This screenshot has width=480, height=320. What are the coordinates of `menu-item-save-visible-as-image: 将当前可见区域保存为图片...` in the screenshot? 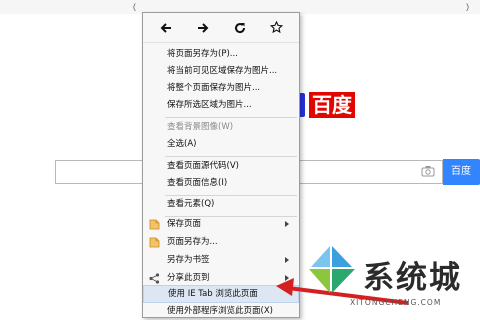 It's located at (221, 71).